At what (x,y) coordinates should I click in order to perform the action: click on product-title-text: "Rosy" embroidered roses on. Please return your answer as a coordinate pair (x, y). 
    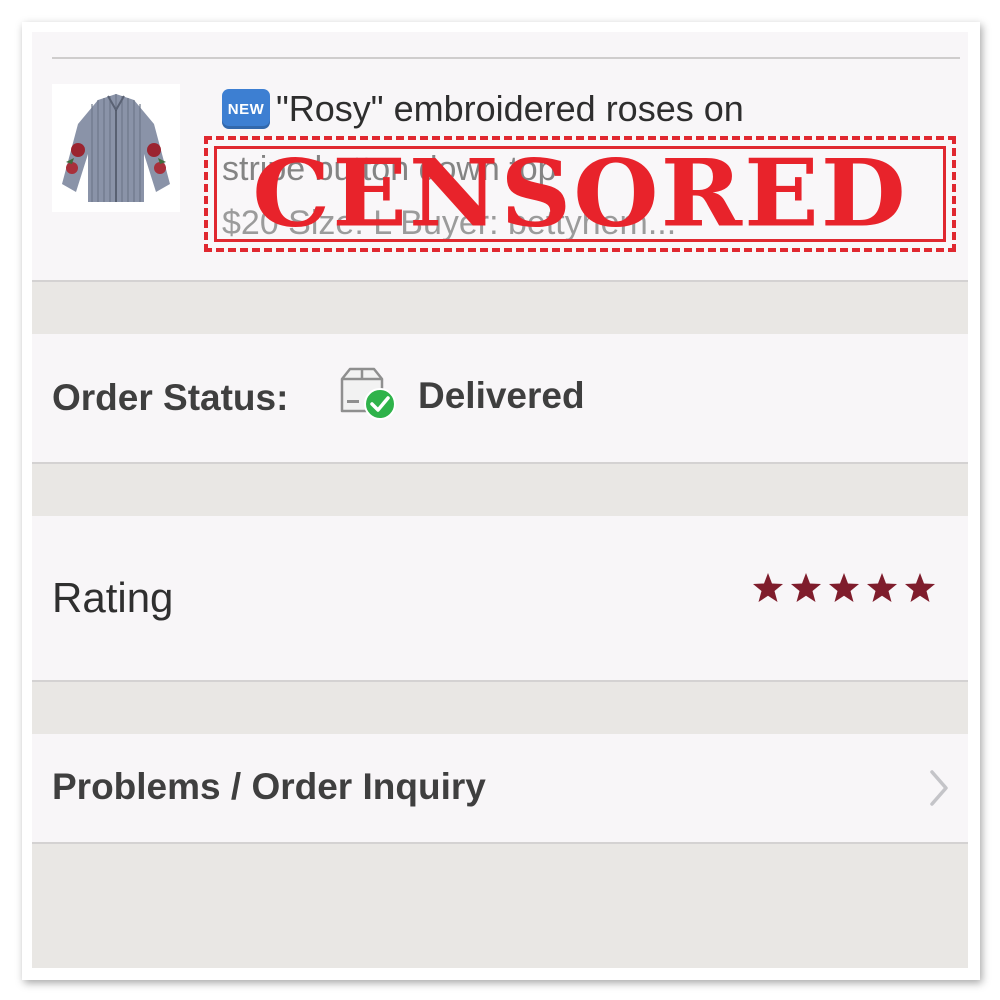
    Looking at the image, I should click on (510, 108).